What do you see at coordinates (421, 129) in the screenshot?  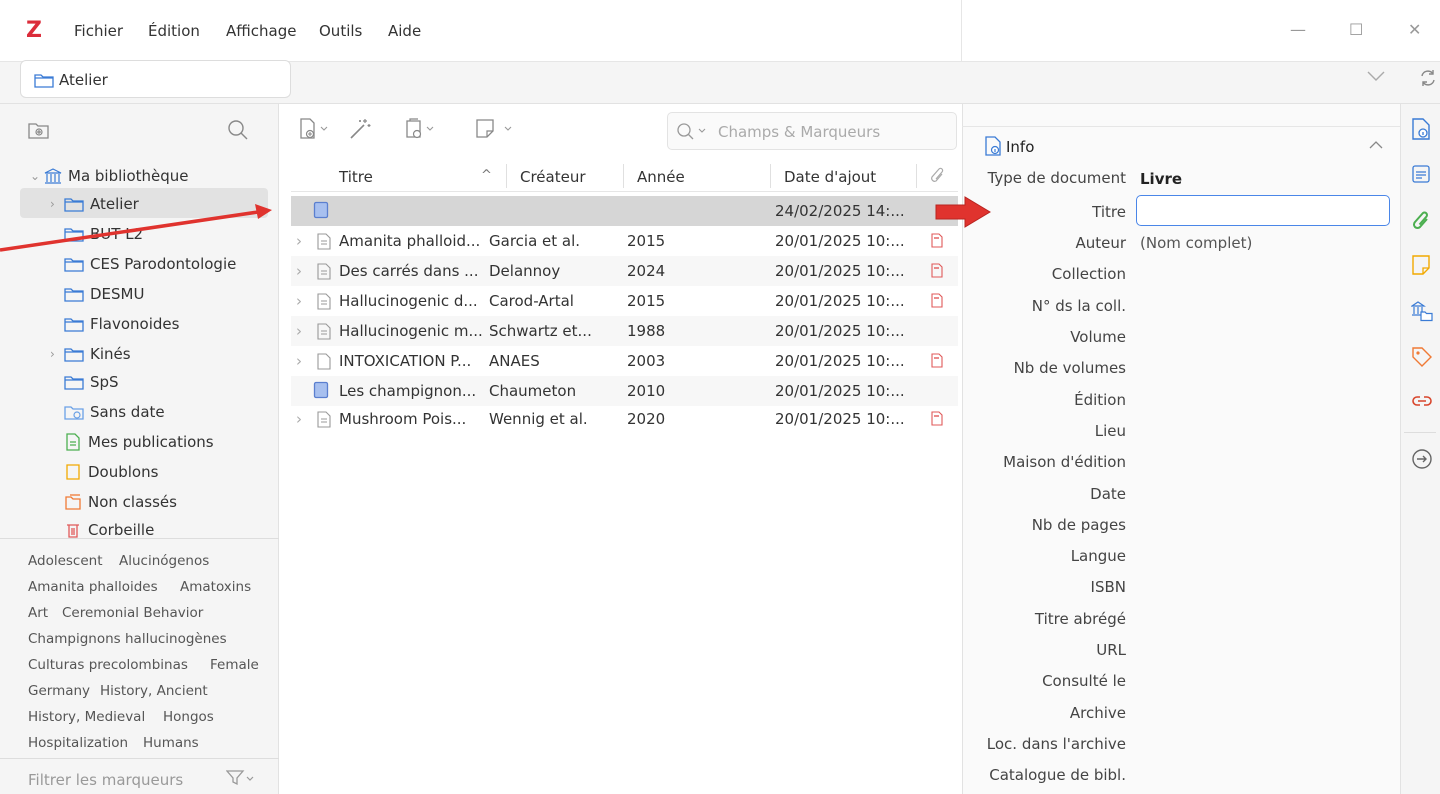 I see `add-attachment-icon` at bounding box center [421, 129].